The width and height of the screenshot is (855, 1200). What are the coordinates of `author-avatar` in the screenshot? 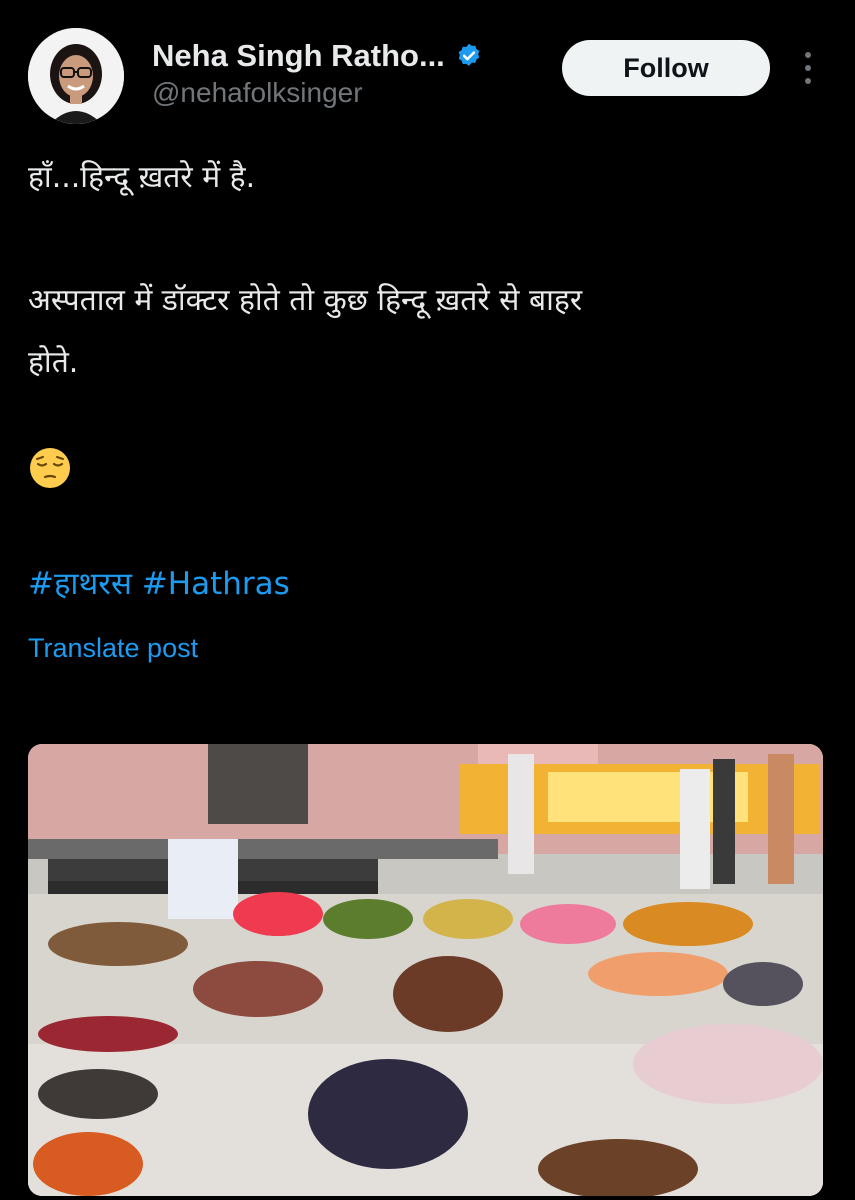 It's located at (76, 76).